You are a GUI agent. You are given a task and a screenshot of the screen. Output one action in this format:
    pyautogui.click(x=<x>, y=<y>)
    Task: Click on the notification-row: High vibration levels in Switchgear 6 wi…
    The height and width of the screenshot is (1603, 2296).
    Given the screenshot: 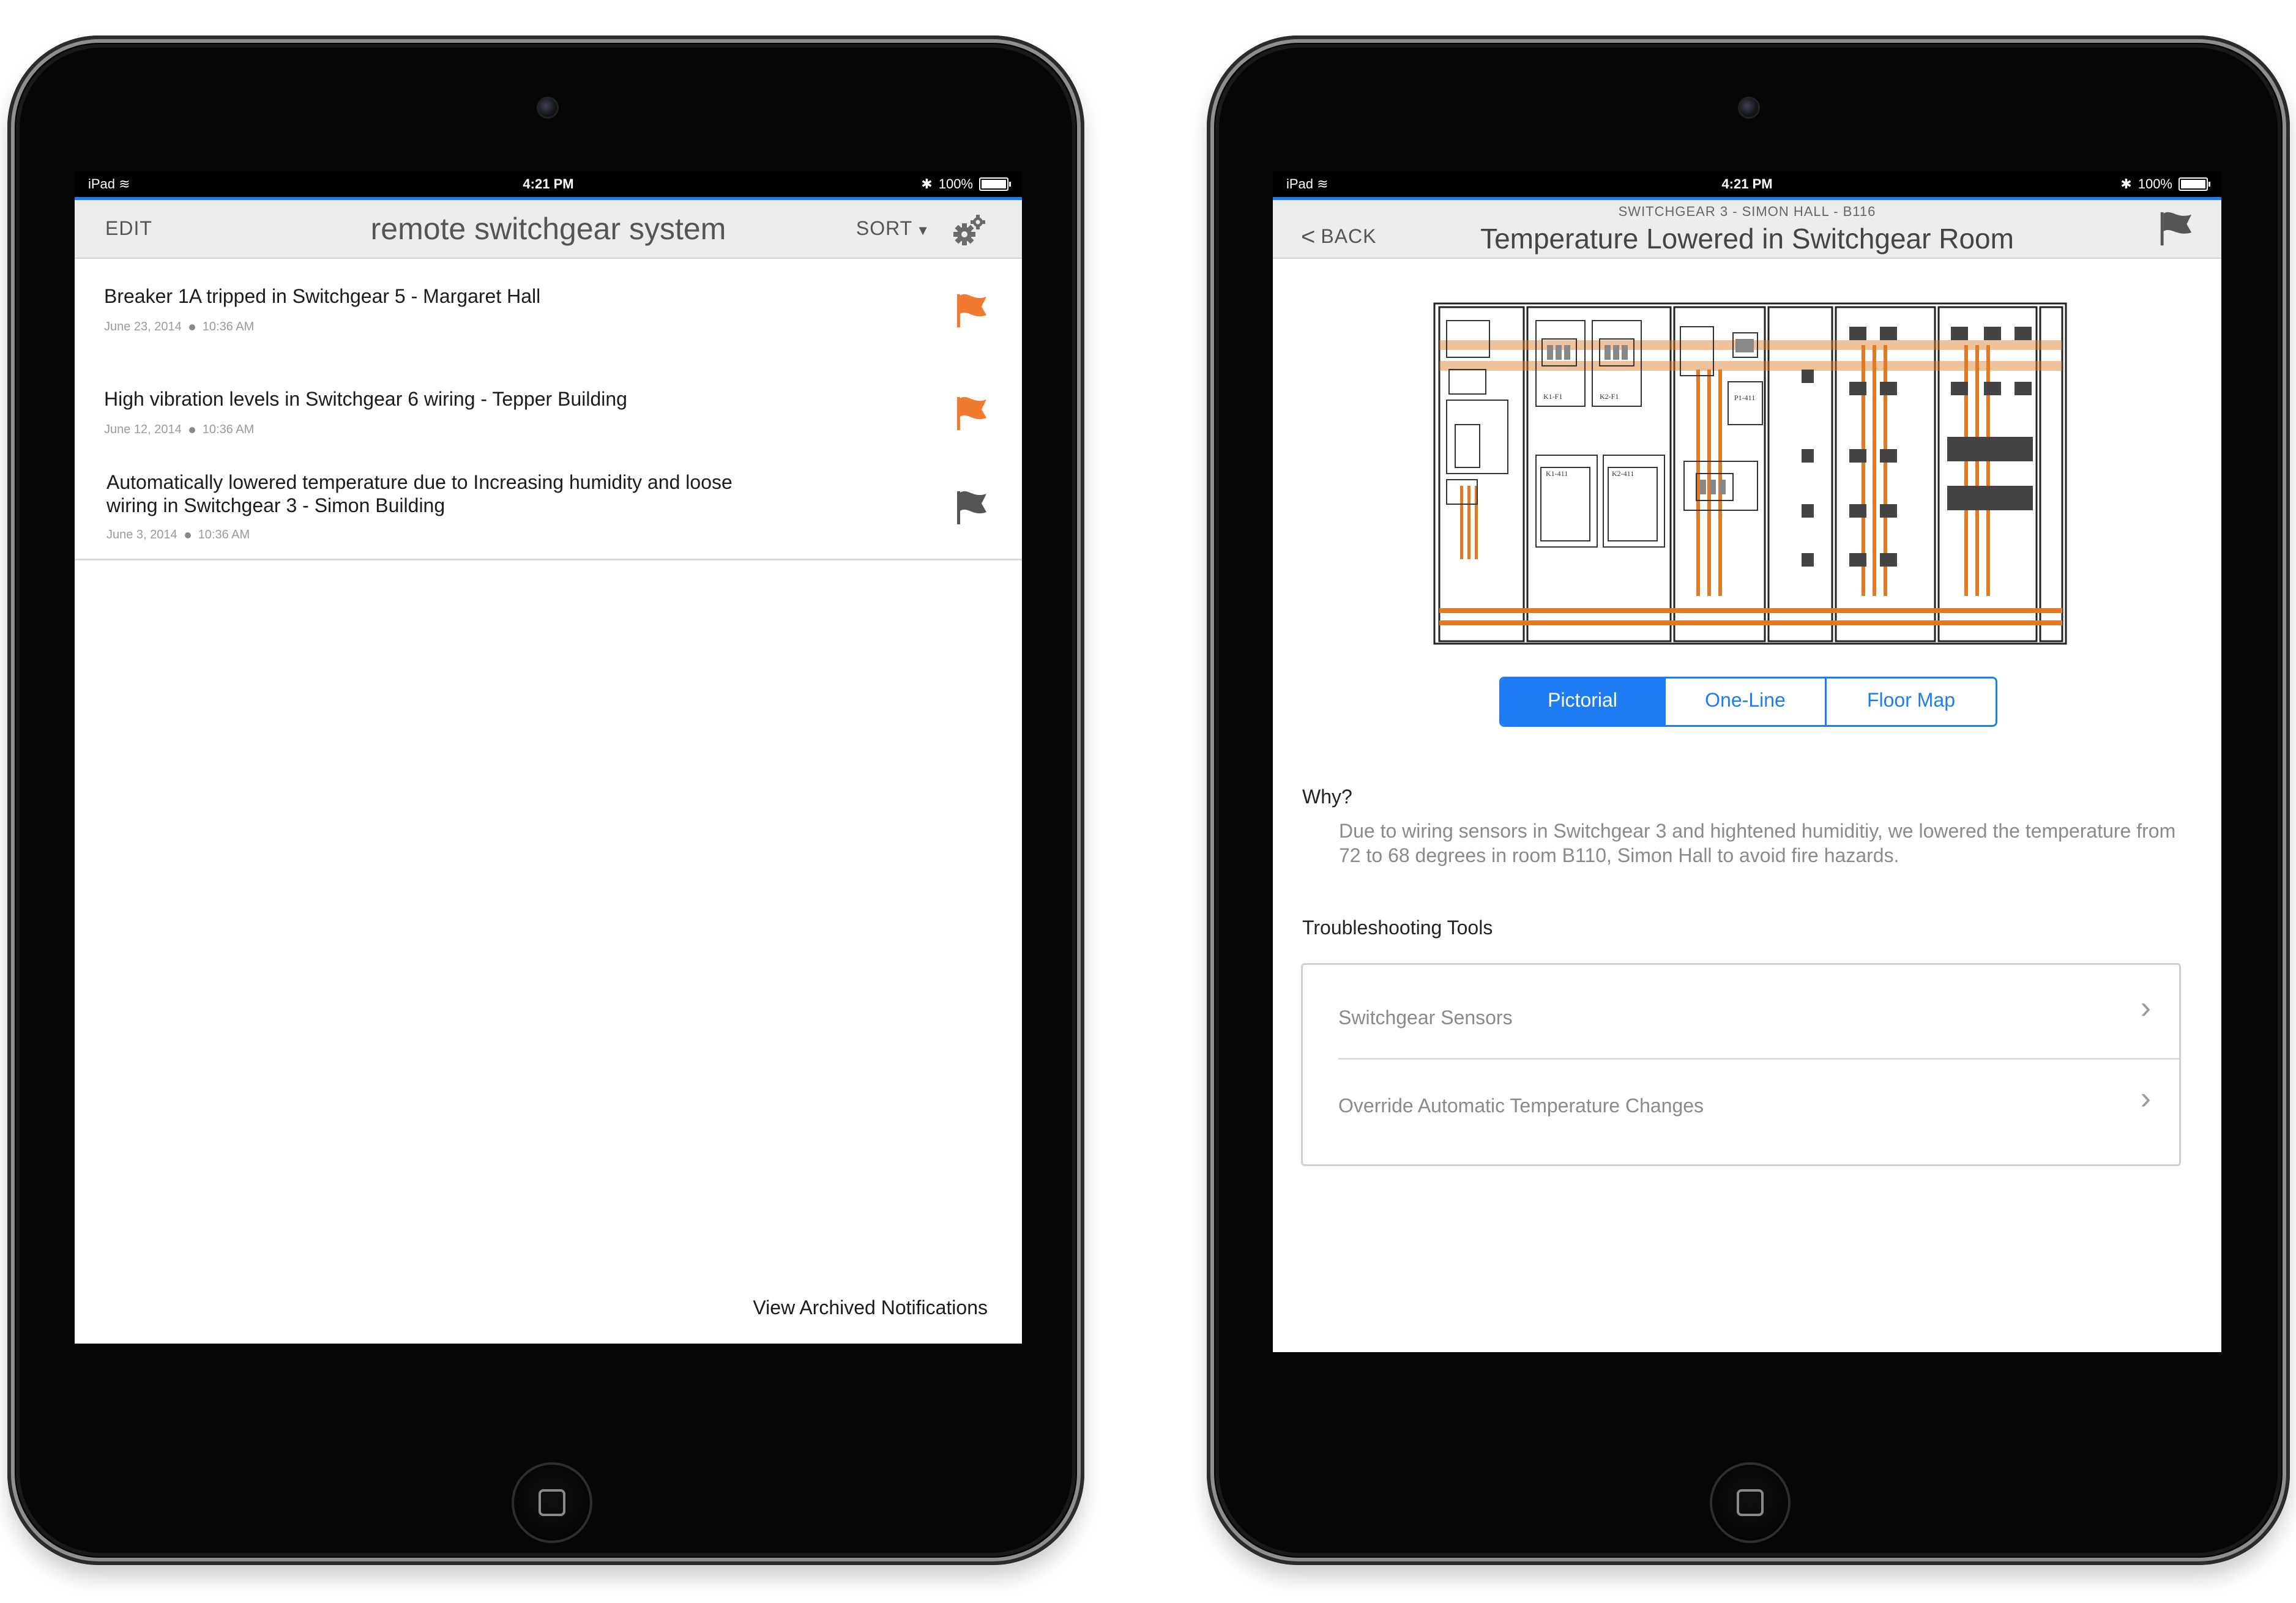 What is the action you would take?
    pyautogui.click(x=548, y=412)
    